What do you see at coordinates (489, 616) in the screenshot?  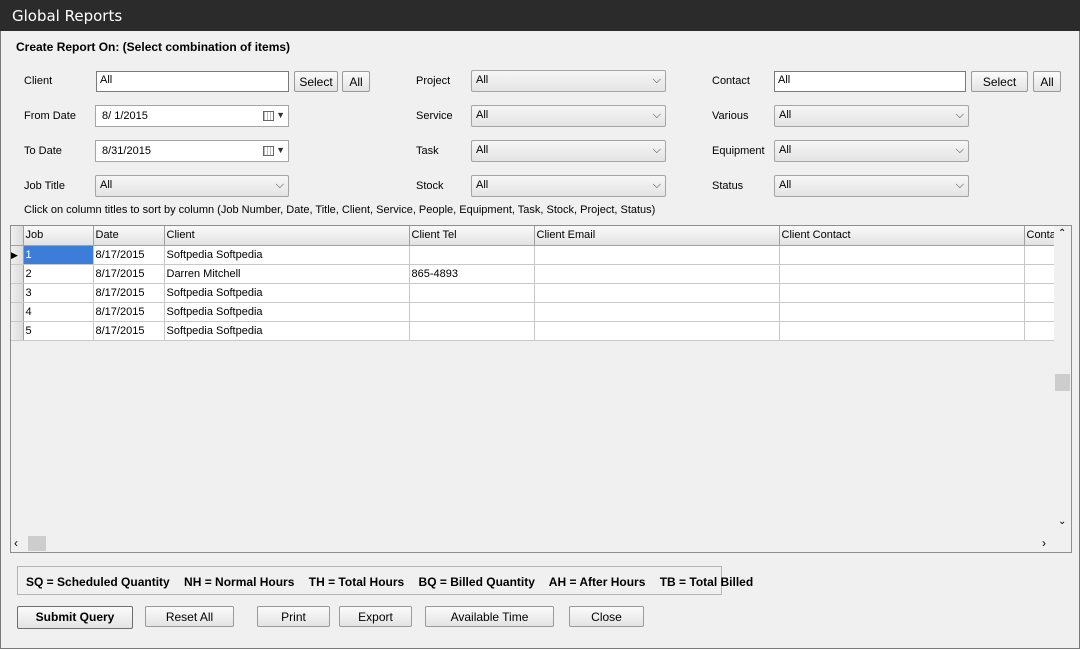 I see `available-time-button: Available Time` at bounding box center [489, 616].